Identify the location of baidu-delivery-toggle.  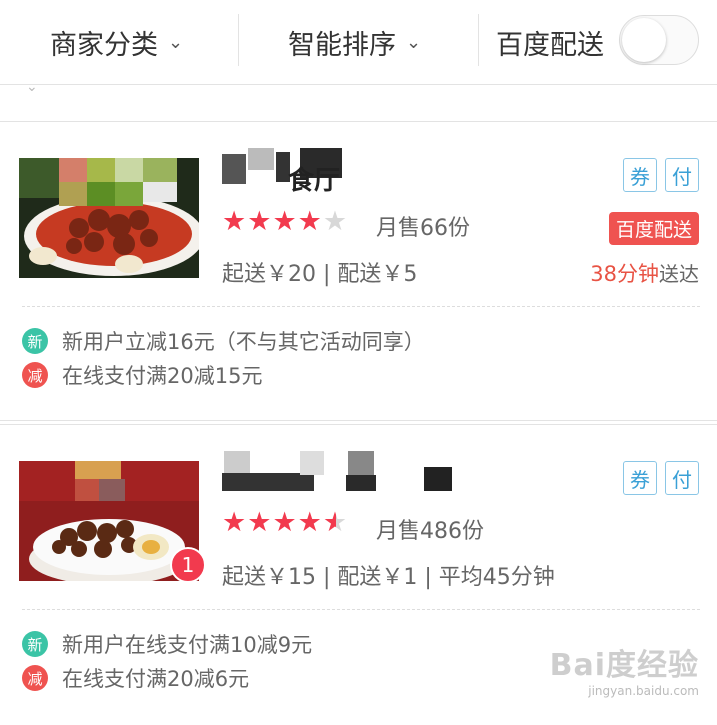
(659, 40).